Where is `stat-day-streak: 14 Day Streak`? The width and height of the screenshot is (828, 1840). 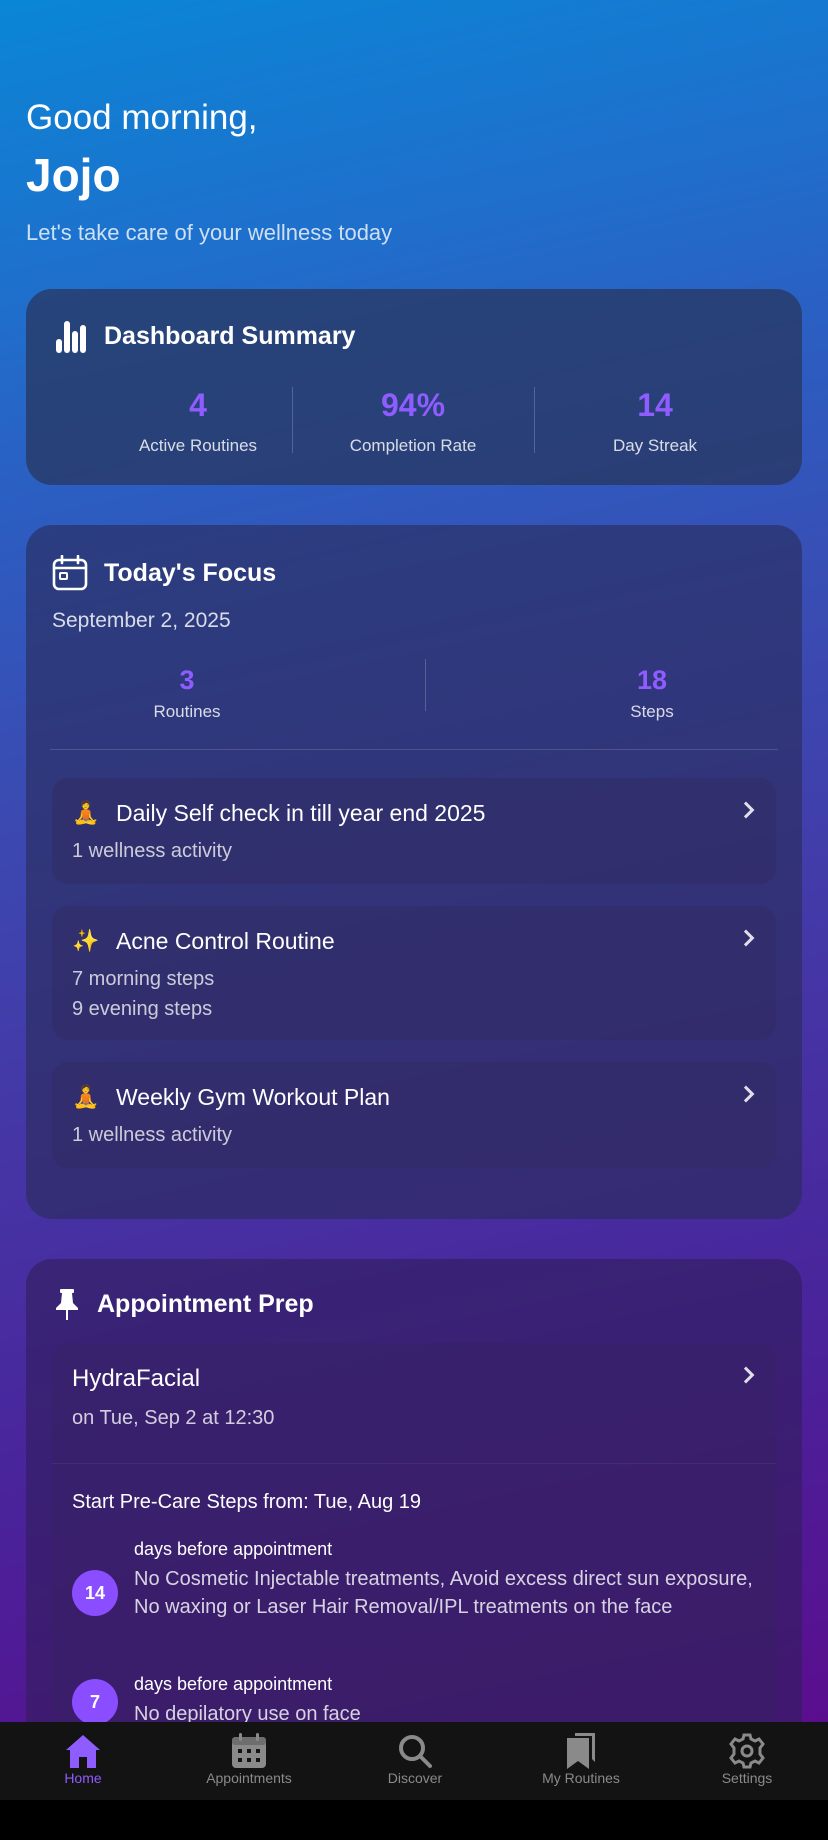 stat-day-streak: 14 Day Streak is located at coordinates (655, 421).